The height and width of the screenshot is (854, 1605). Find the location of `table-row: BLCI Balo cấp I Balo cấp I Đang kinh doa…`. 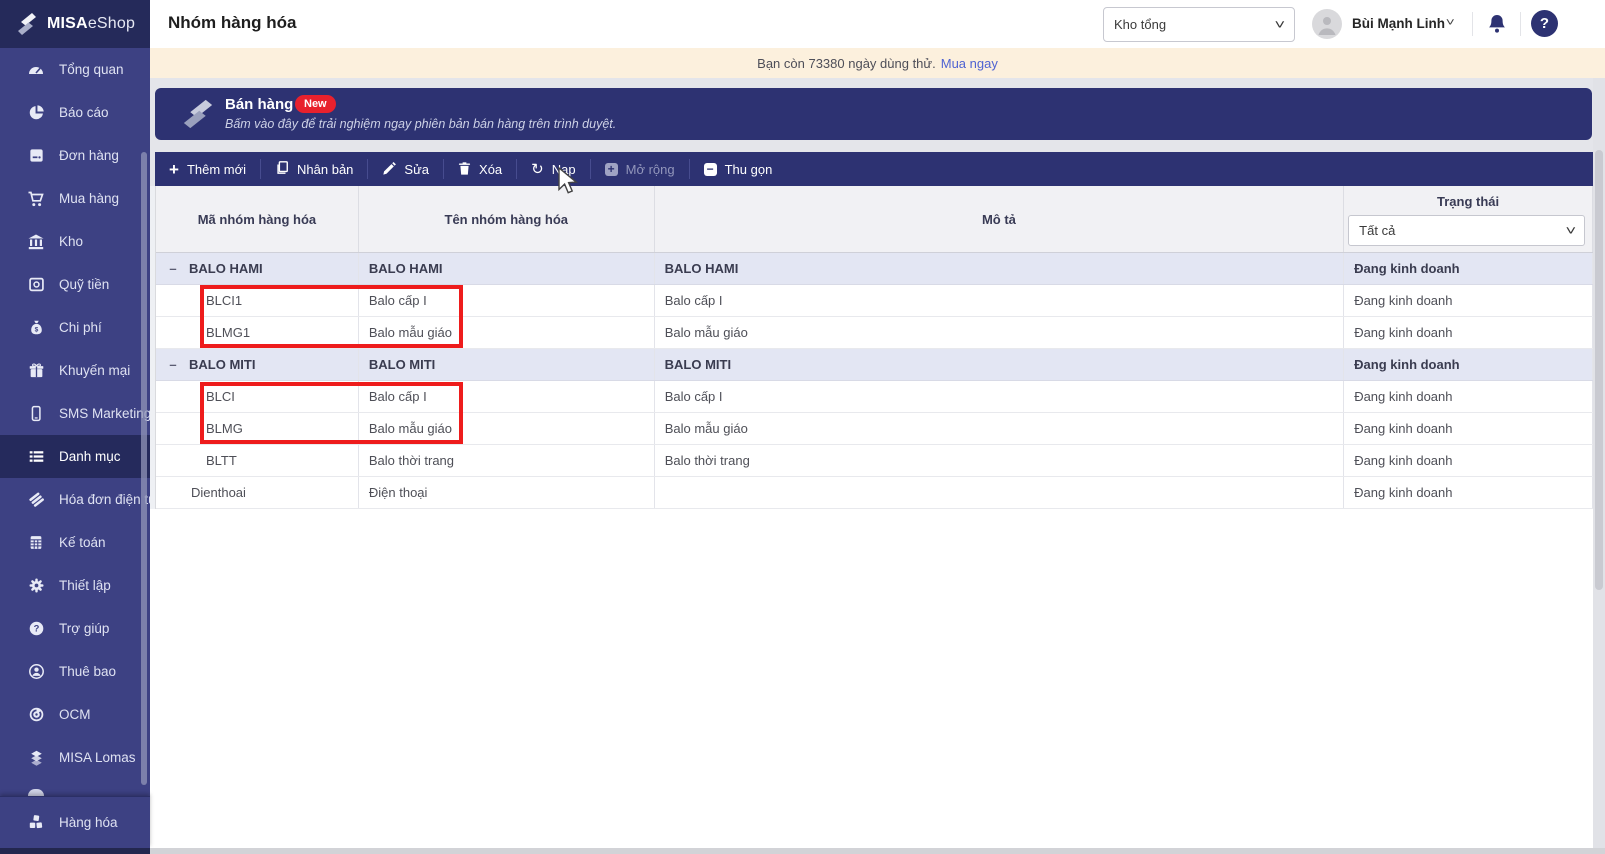

table-row: BLCI Balo cấp I Balo cấp I Đang kinh doa… is located at coordinates (875, 397).